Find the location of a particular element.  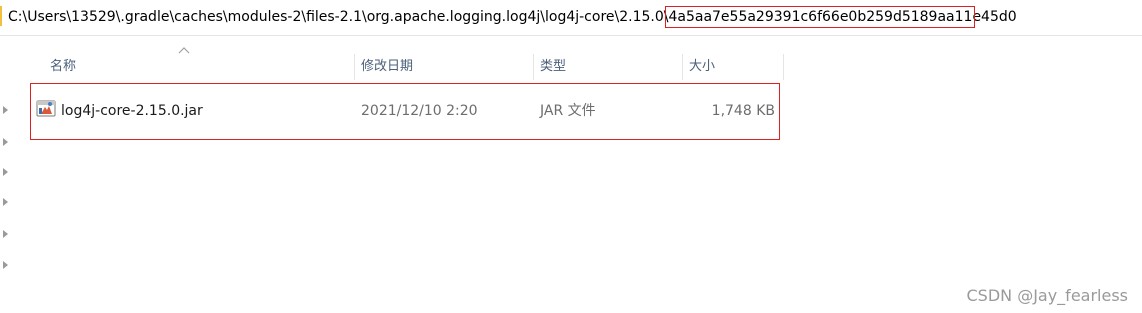

file-type: JAR 文件 is located at coordinates (568, 111).